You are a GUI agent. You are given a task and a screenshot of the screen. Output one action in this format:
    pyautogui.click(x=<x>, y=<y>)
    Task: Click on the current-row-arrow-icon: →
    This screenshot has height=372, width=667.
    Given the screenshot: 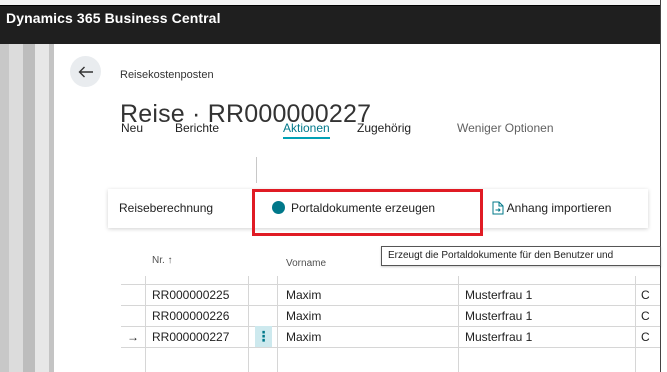 What is the action you would take?
    pyautogui.click(x=133, y=337)
    